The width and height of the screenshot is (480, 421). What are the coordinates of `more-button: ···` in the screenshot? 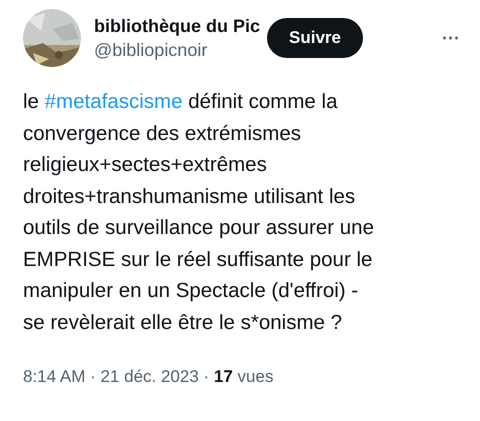 It's located at (451, 38).